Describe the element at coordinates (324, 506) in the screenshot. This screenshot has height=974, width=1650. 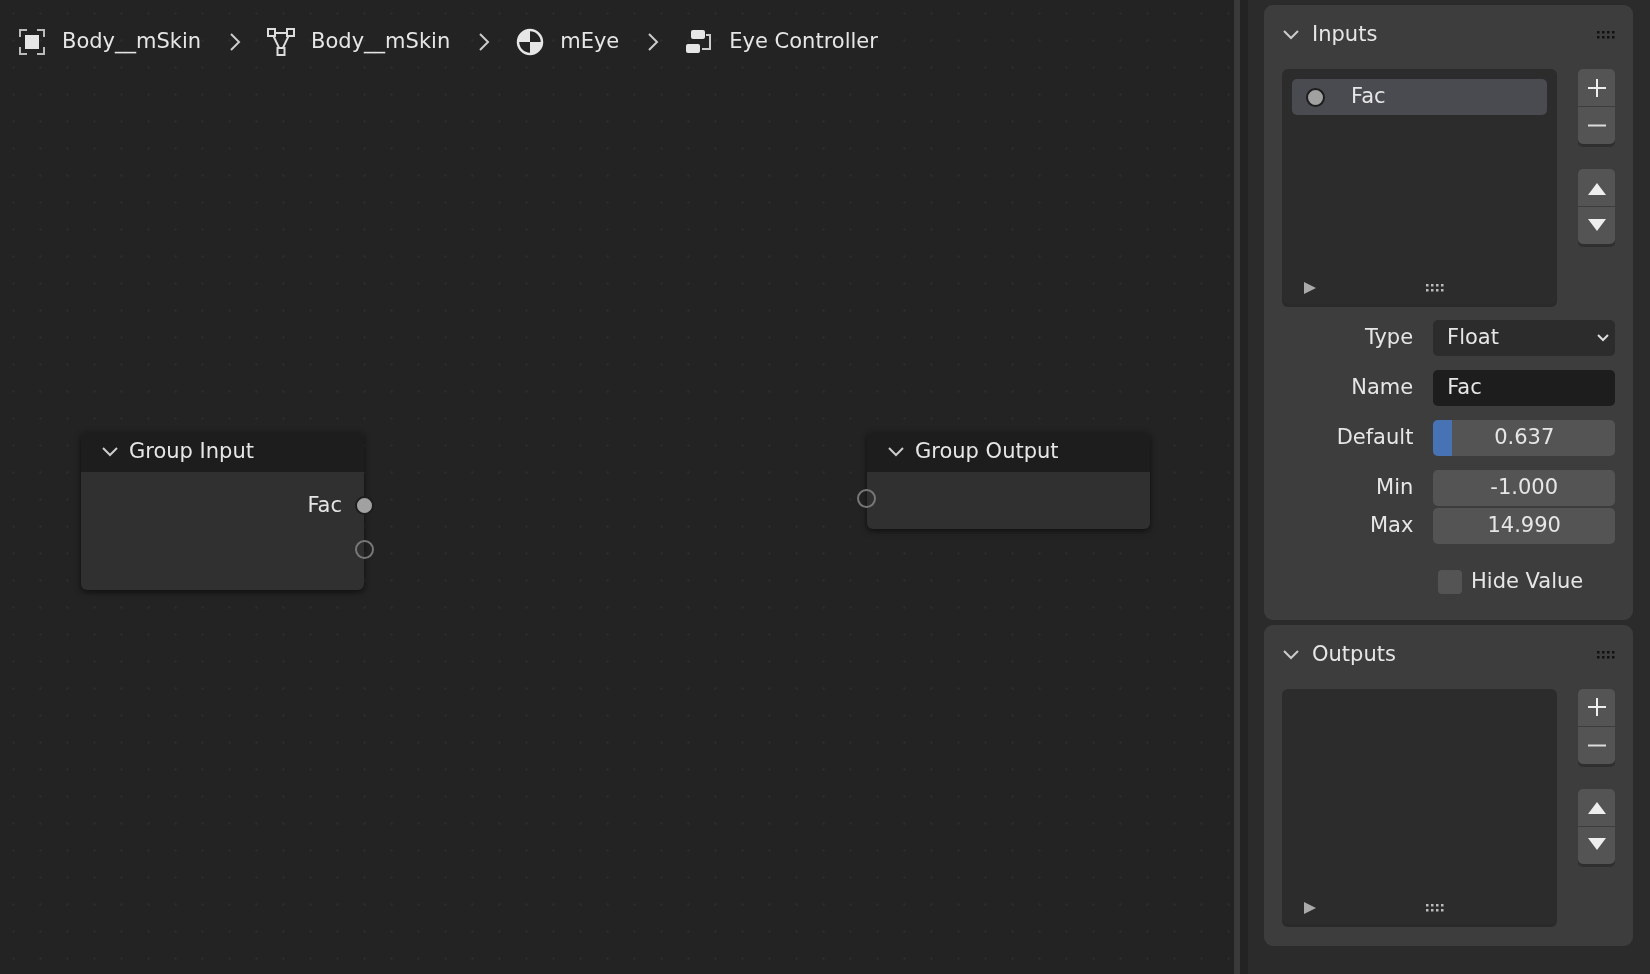
I see `socket-label: Fac` at that location.